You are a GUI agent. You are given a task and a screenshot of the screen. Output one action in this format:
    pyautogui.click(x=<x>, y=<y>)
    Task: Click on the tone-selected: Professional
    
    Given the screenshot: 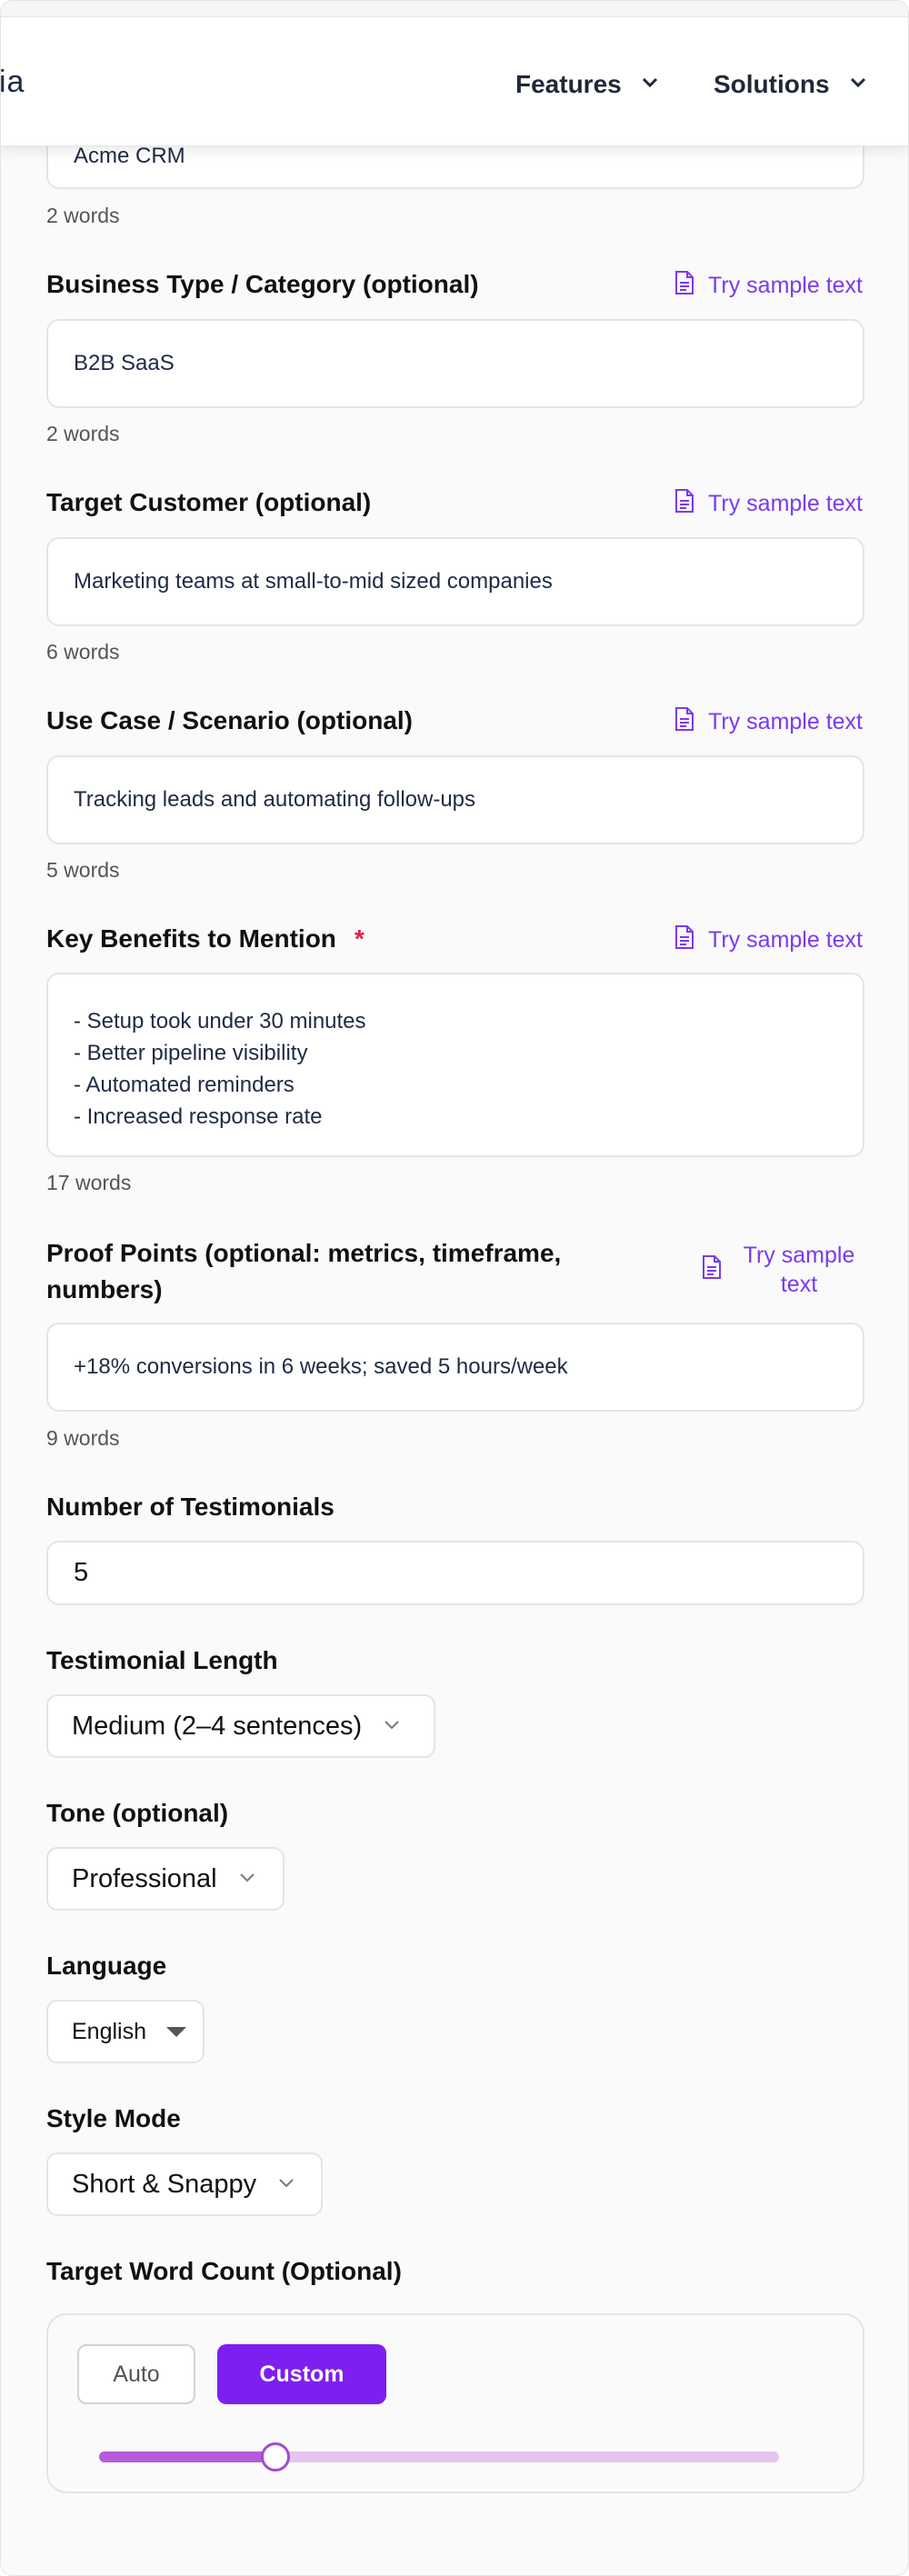 What is the action you would take?
    pyautogui.click(x=144, y=1878)
    